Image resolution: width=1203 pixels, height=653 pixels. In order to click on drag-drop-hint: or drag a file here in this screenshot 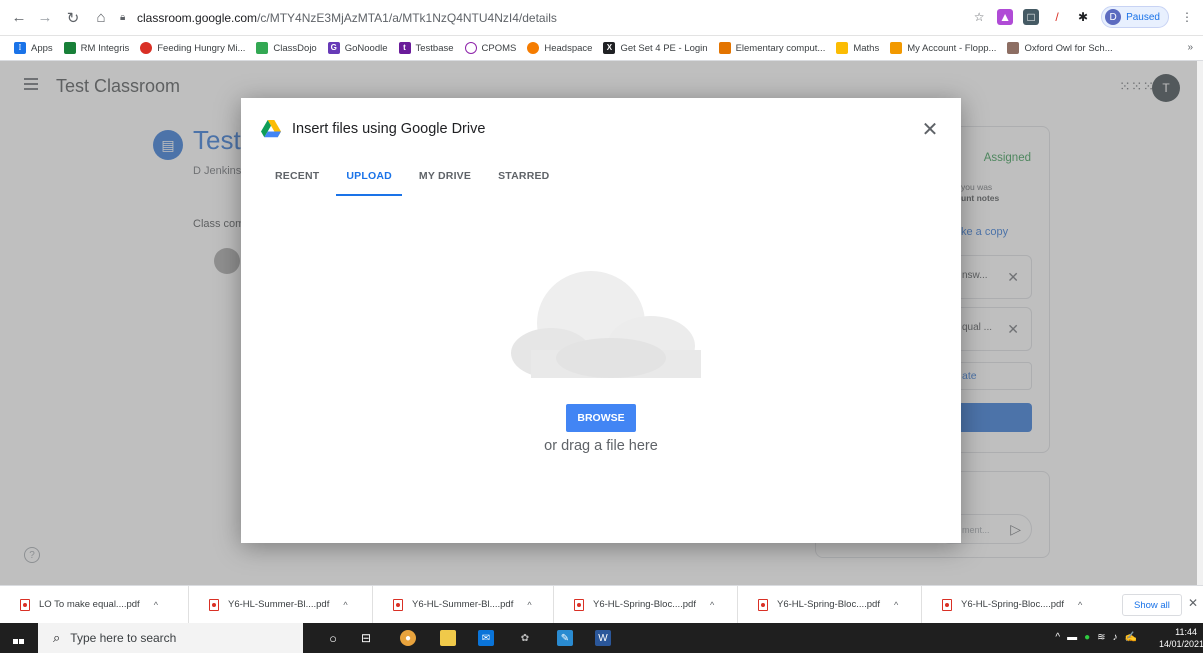, I will do `click(601, 446)`.